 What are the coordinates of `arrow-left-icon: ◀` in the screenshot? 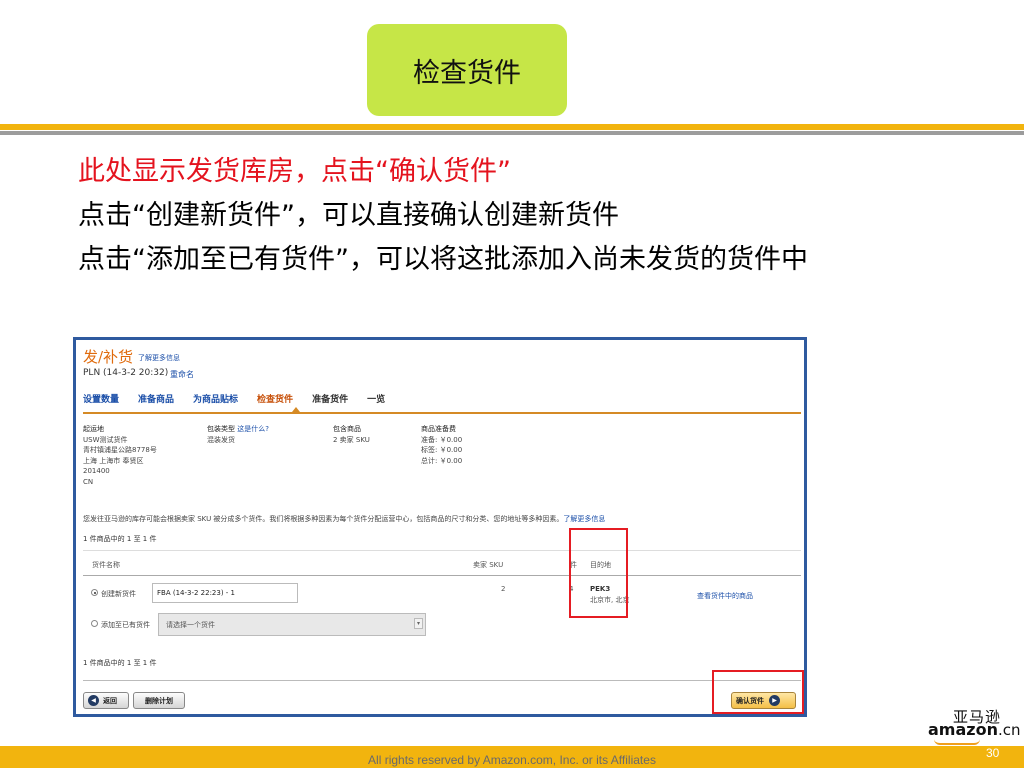 It's located at (93, 700).